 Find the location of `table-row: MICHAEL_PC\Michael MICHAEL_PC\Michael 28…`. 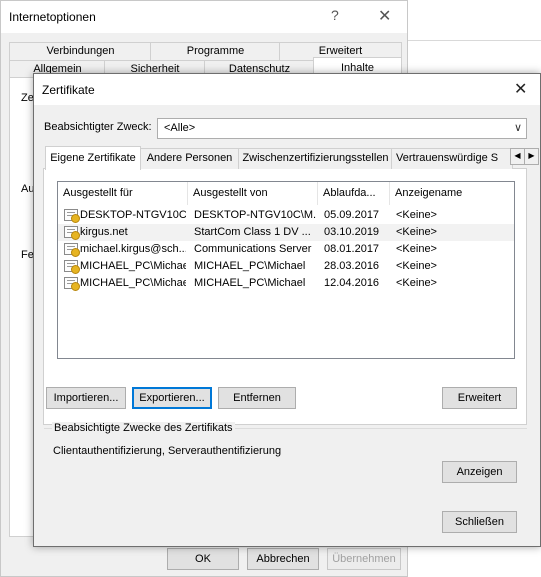

table-row: MICHAEL_PC\Michael MICHAEL_PC\Michael 28… is located at coordinates (286, 266).